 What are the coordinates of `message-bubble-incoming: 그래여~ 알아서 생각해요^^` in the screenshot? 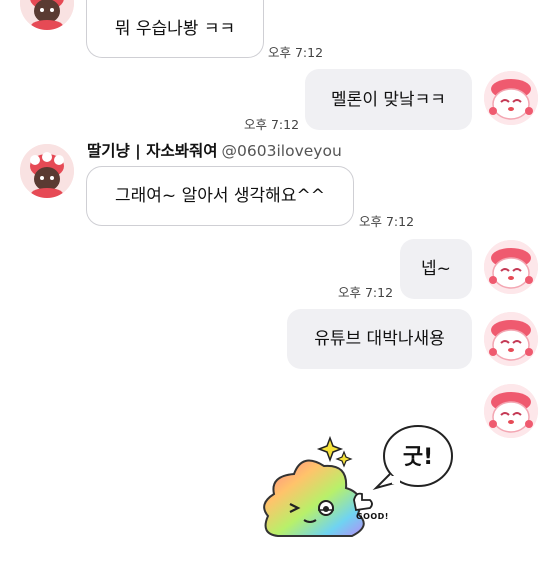 It's located at (220, 196).